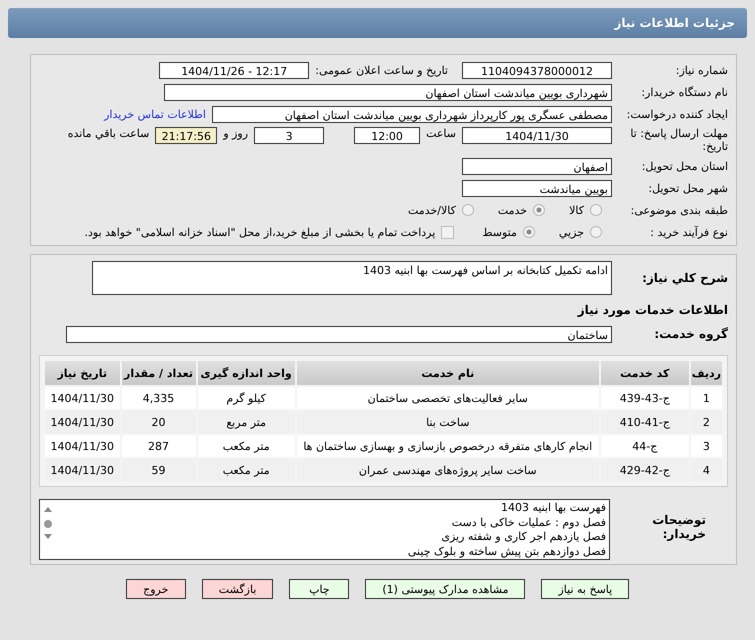 This screenshot has width=755, height=640. Describe the element at coordinates (324, 529) in the screenshot. I see `notes-field: فهرست بها ابنیه 1403 فصل دوم : عملیات خاکی با دست فصل یازدهم اجر کاری و شفته ریزی فصل دوازدهم بتن پیش ساخته و بلوک چینی` at that location.